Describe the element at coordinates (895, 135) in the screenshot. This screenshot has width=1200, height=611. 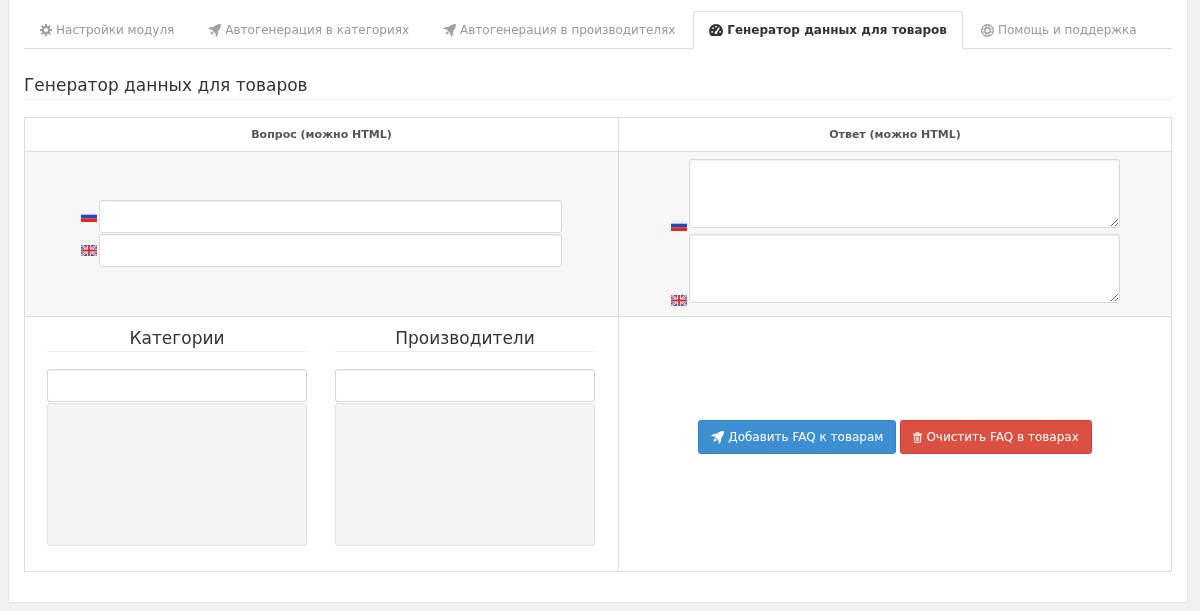
I see `column-header: Ответ (можно HTML)` at that location.